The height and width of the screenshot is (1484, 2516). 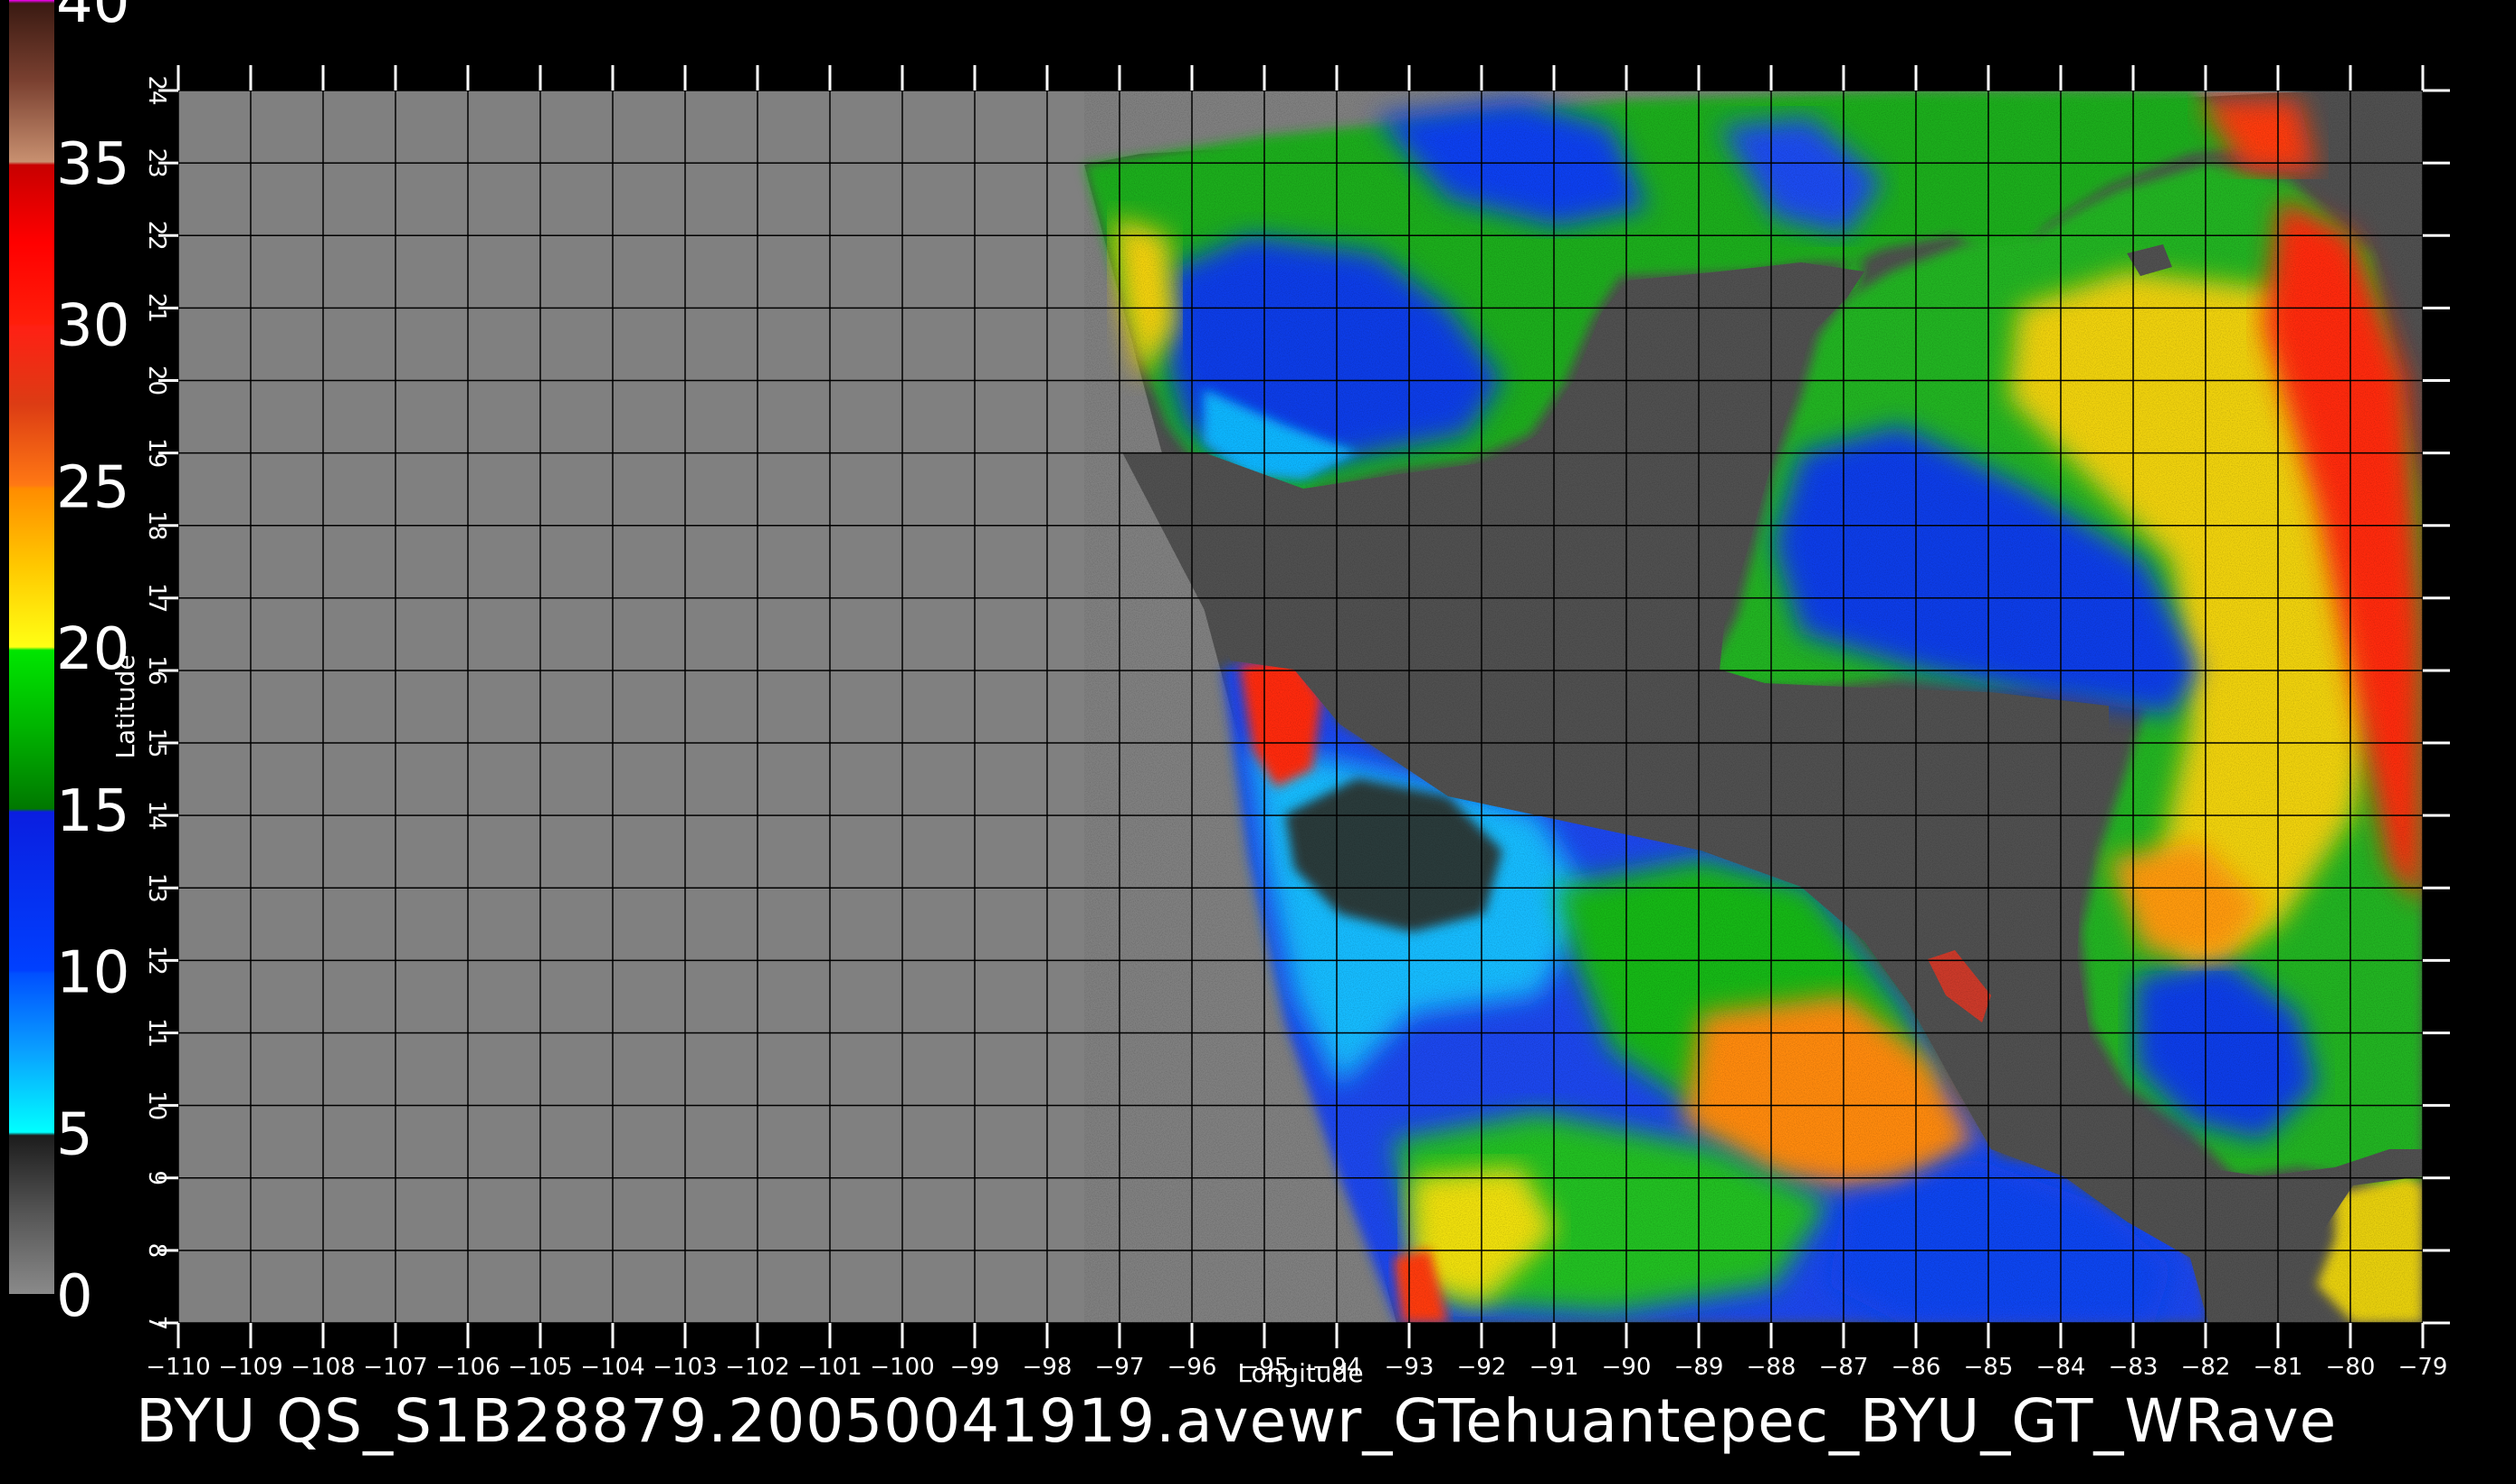 I want to click on y-tick-label: 24, so click(x=156, y=90).